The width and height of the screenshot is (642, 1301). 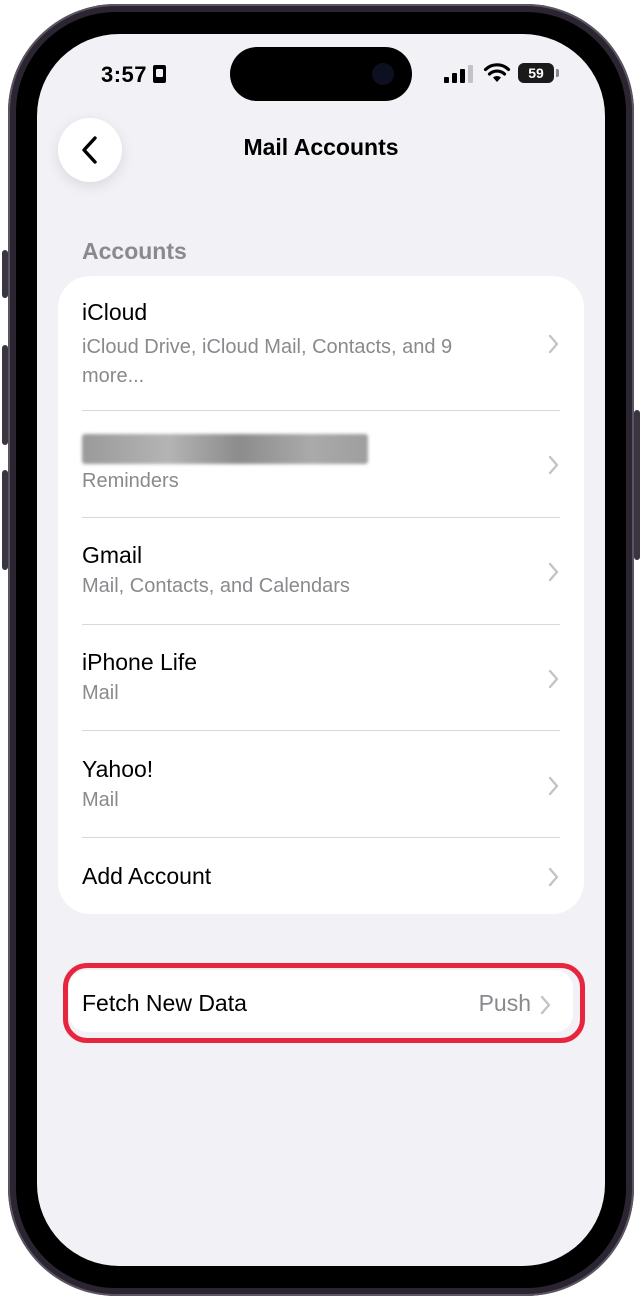 What do you see at coordinates (497, 72) in the screenshot?
I see `wifi-icon` at bounding box center [497, 72].